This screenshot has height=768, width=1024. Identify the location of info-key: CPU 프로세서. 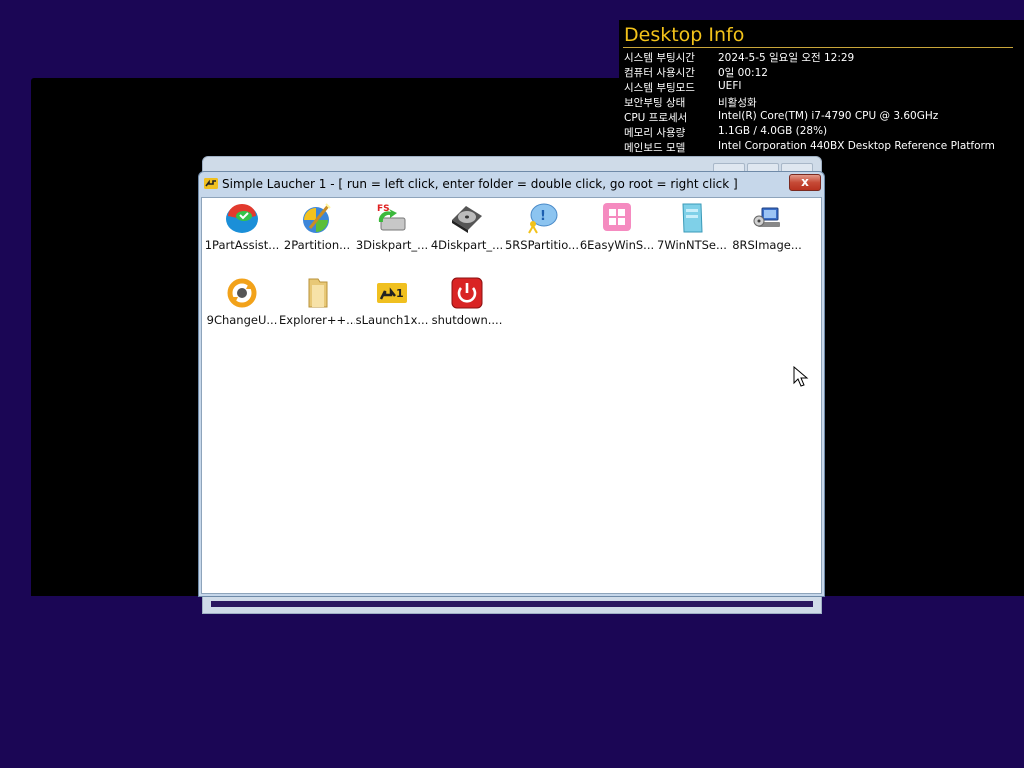
(656, 118).